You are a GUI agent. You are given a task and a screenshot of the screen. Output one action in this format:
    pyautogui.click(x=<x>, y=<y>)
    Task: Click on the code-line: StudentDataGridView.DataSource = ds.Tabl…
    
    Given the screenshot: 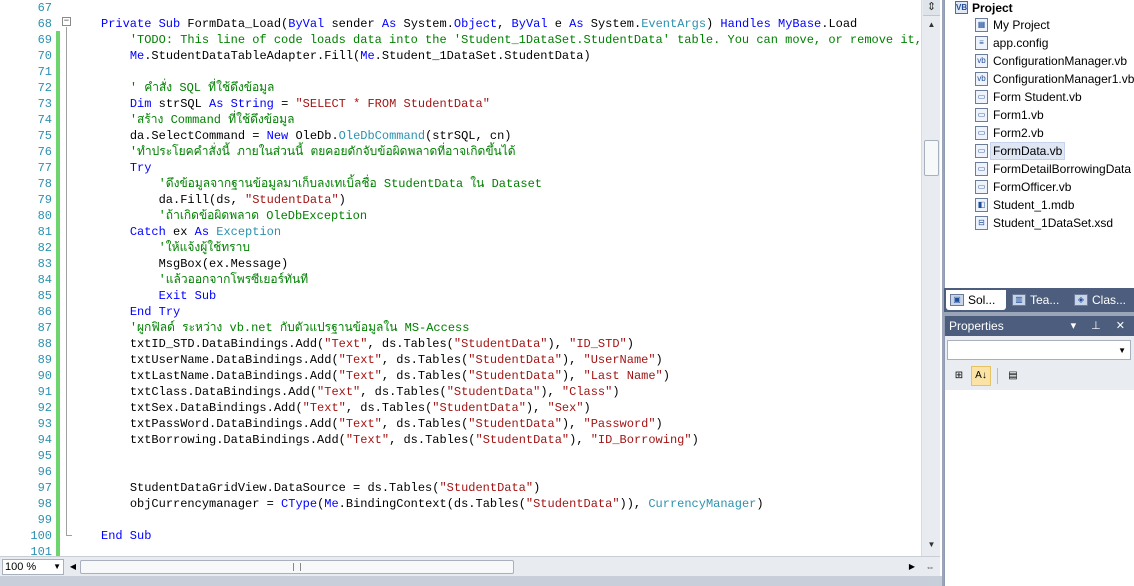 What is the action you would take?
    pyautogui.click(x=320, y=488)
    